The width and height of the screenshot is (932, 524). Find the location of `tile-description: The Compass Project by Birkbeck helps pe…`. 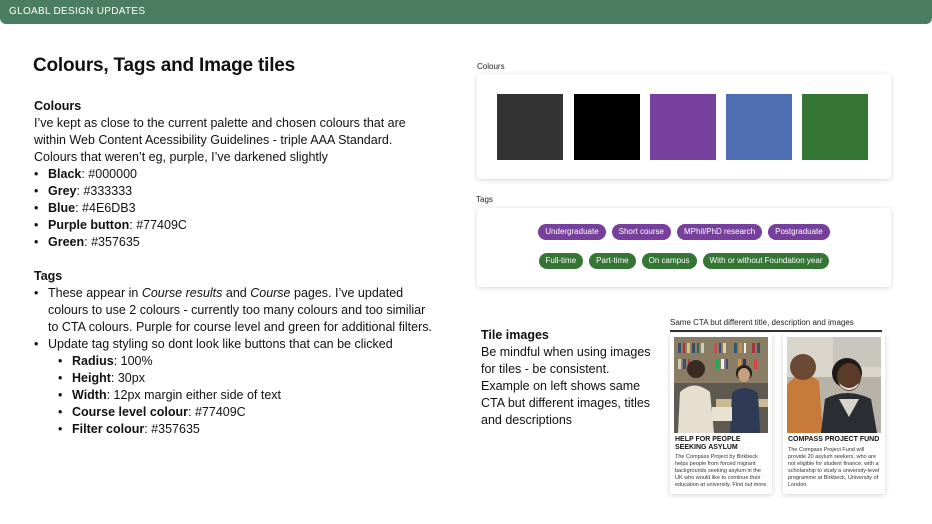

tile-description: The Compass Project by Birkbeck helps pe… is located at coordinates (721, 471).